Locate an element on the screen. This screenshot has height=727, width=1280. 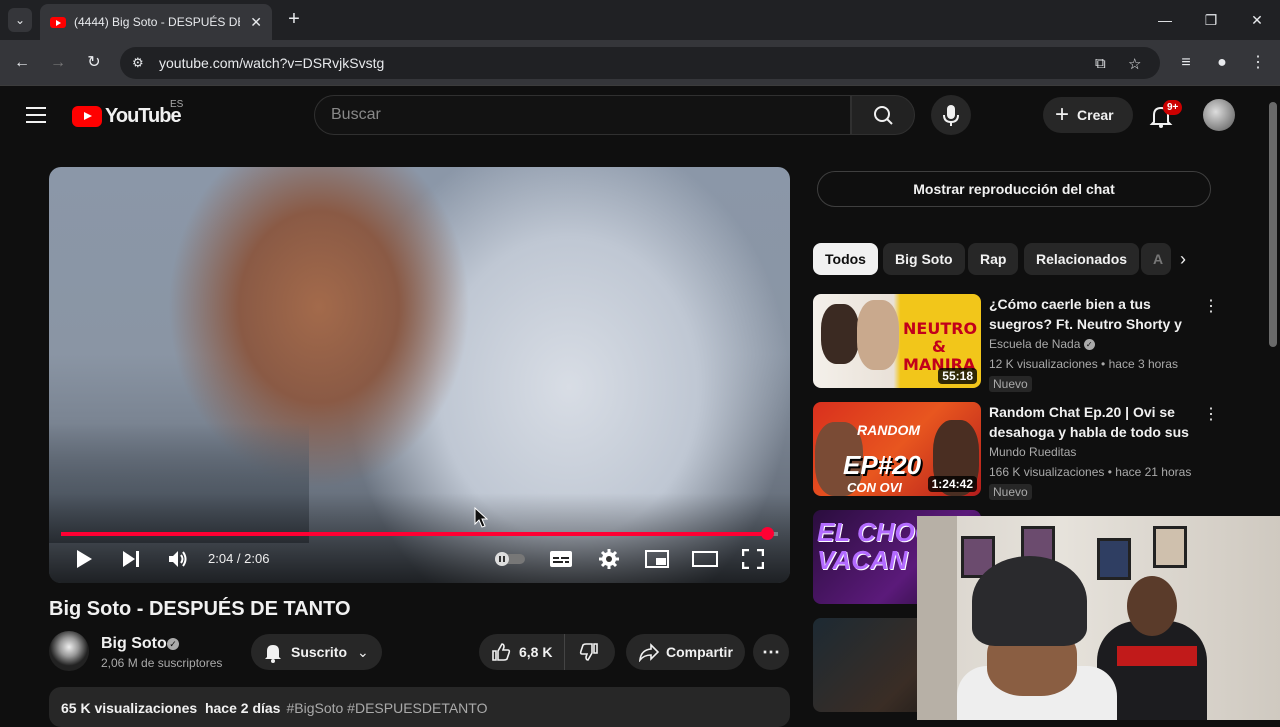
voice-search-button is located at coordinates (951, 115).